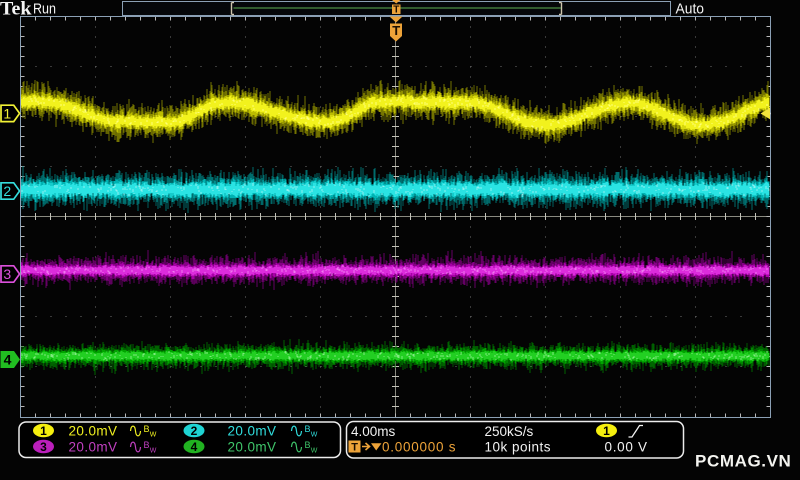  Describe the element at coordinates (509, 431) in the screenshot. I see `svg-text: 250kS/s` at that location.